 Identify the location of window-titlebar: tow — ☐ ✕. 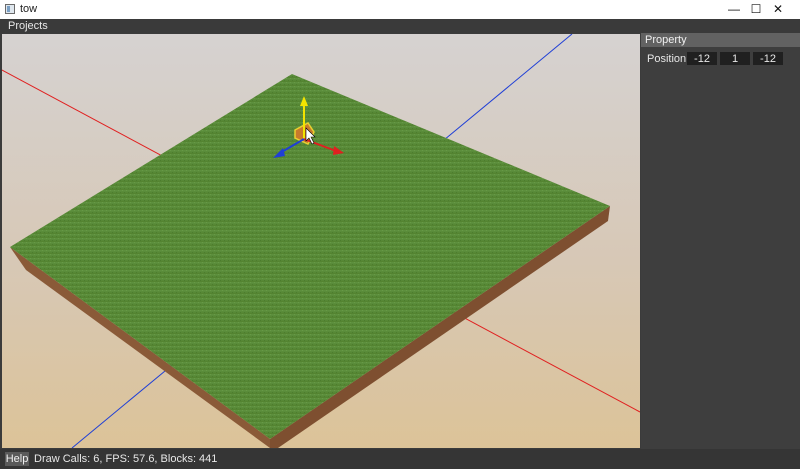
(400, 9).